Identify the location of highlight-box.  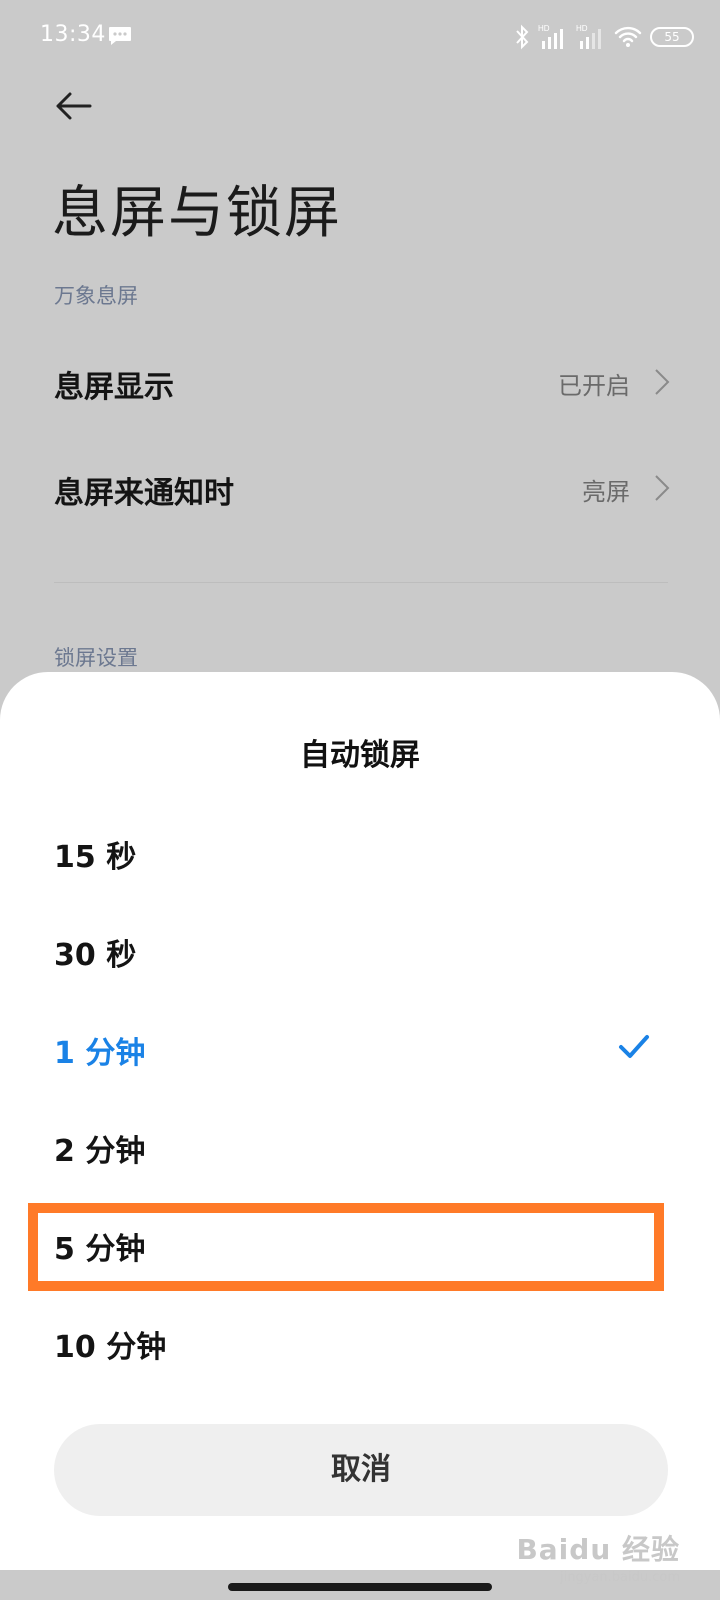
(346, 1247).